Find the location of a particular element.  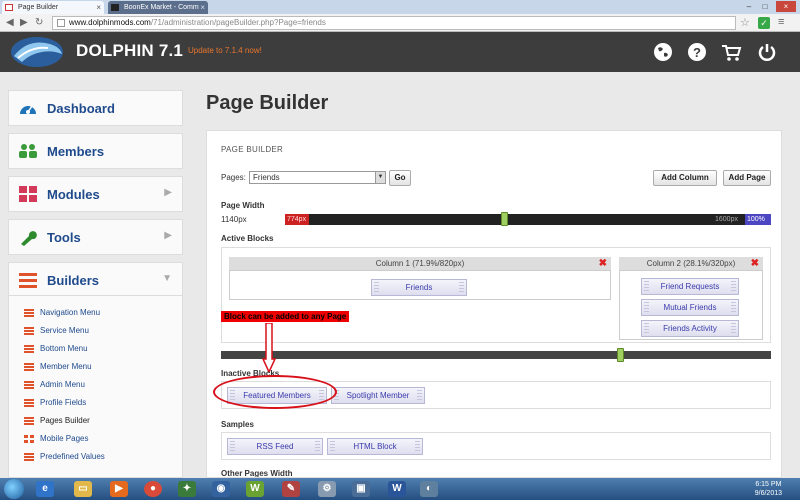

pages-select: Friends ▼ is located at coordinates (317, 177).